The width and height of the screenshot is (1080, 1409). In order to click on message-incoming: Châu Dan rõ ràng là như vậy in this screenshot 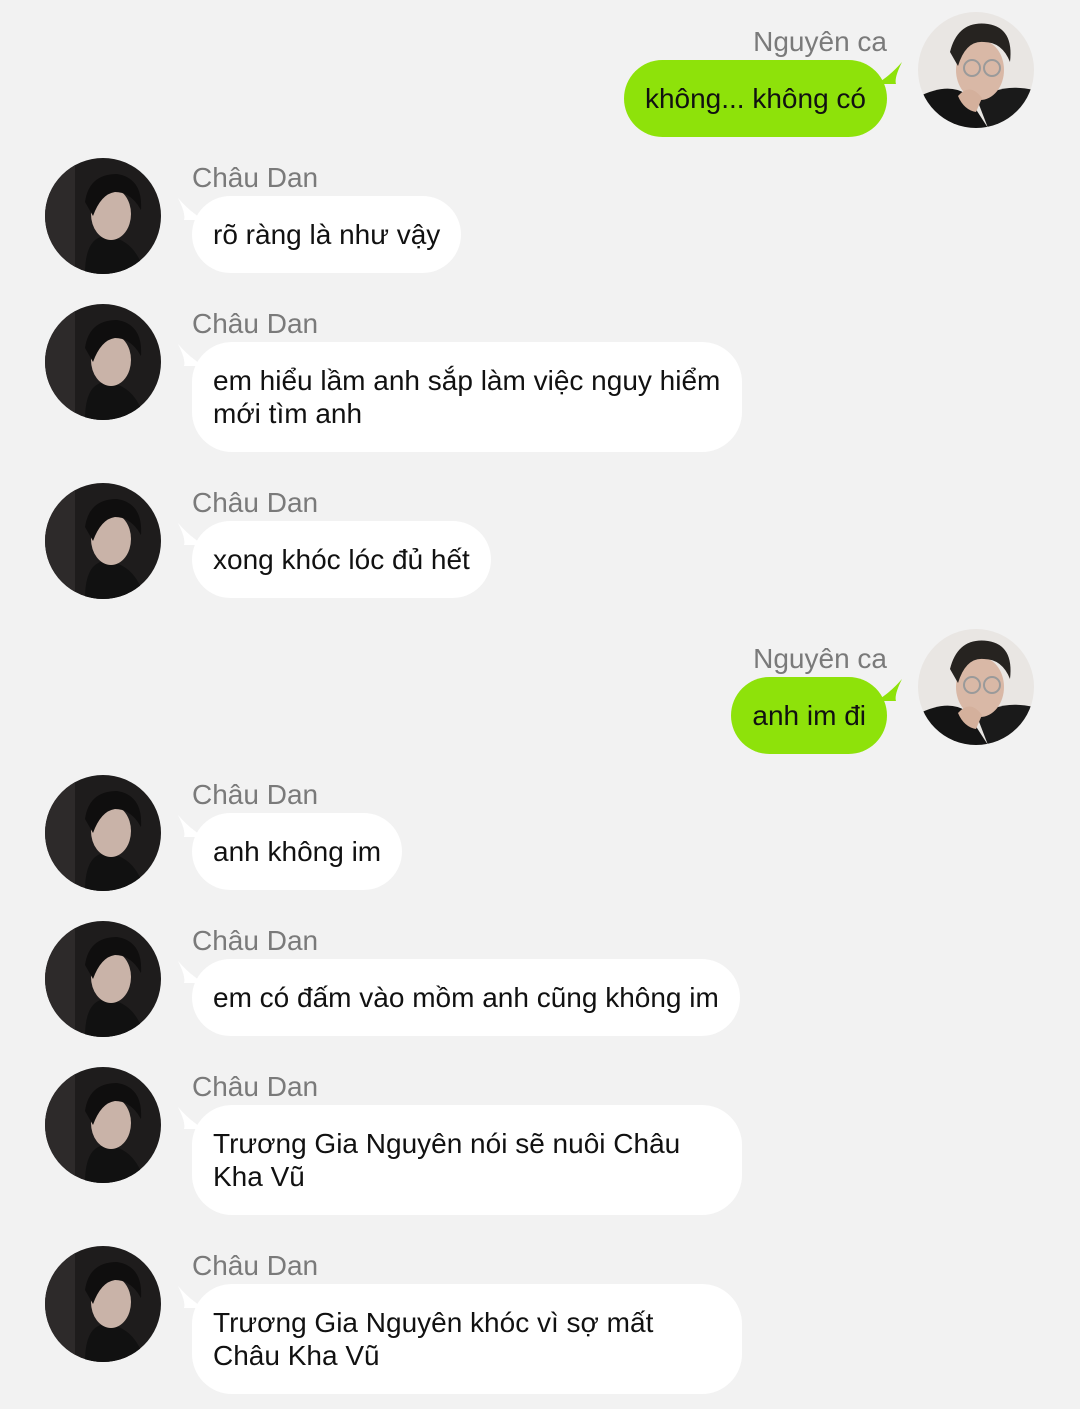, I will do `click(540, 216)`.